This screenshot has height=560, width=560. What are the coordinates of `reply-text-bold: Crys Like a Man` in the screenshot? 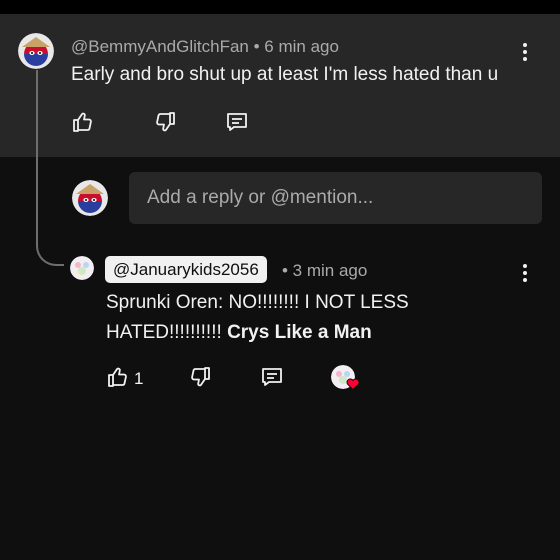 It's located at (299, 332).